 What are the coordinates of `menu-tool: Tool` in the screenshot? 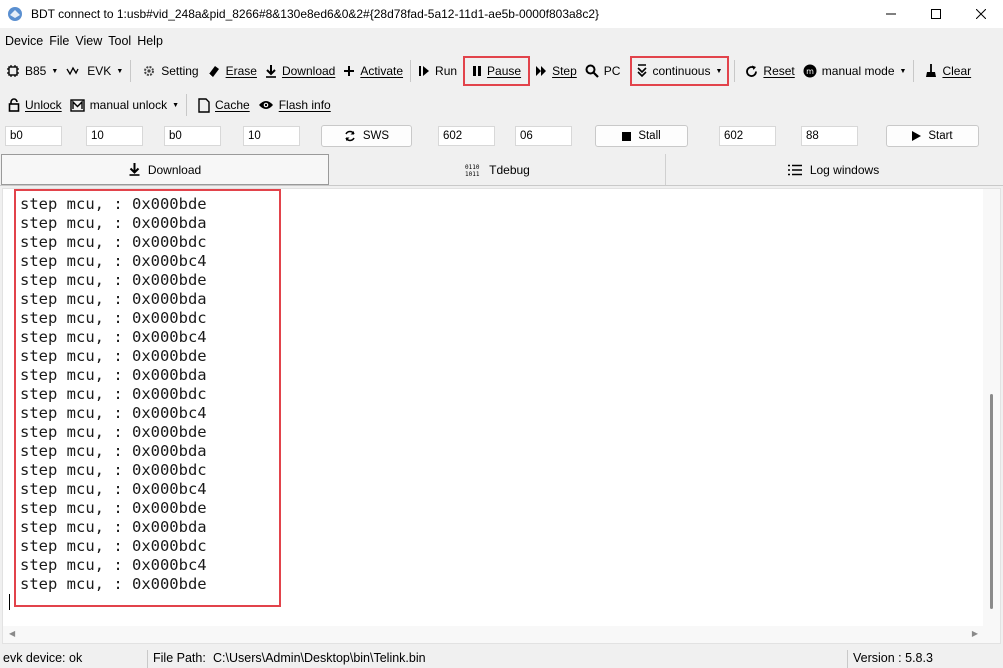 It's located at (119, 41).